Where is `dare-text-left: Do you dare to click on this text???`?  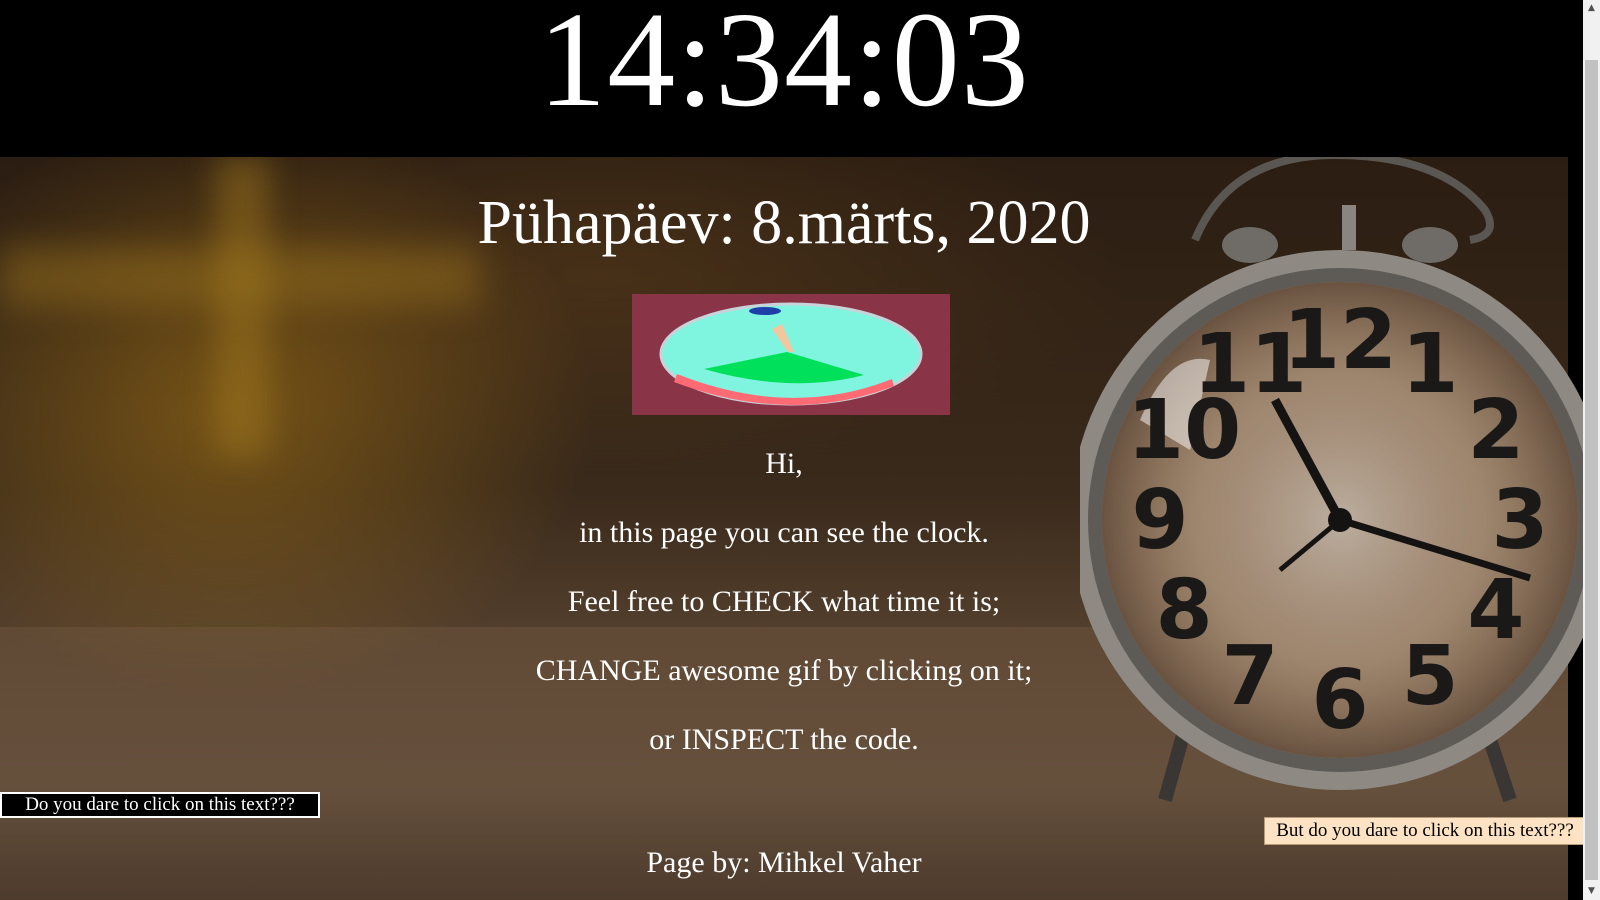 dare-text-left: Do you dare to click on this text??? is located at coordinates (160, 805).